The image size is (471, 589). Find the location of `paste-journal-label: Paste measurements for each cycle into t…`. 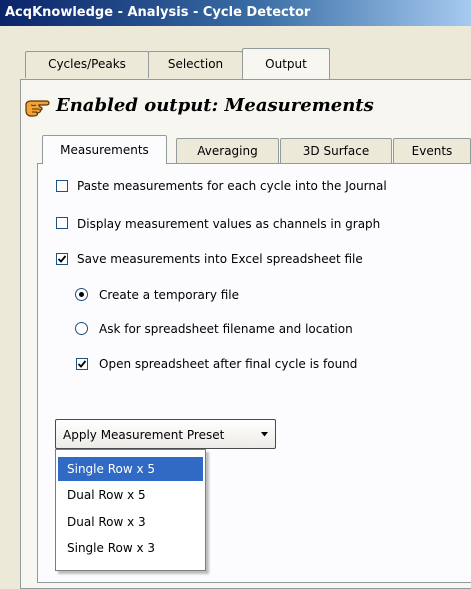

paste-journal-label: Paste measurements for each cycle into t… is located at coordinates (232, 186).